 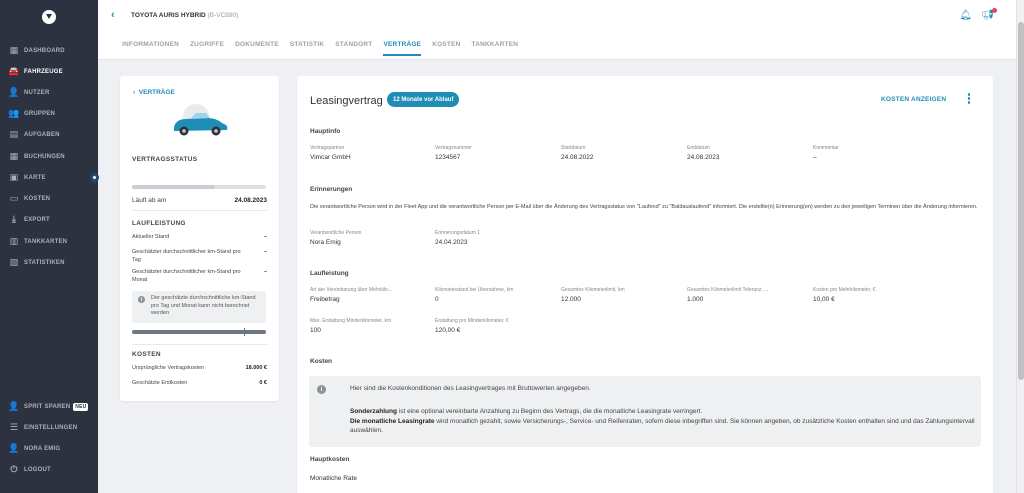 I want to click on settings-icon: ☰, so click(x=14, y=427).